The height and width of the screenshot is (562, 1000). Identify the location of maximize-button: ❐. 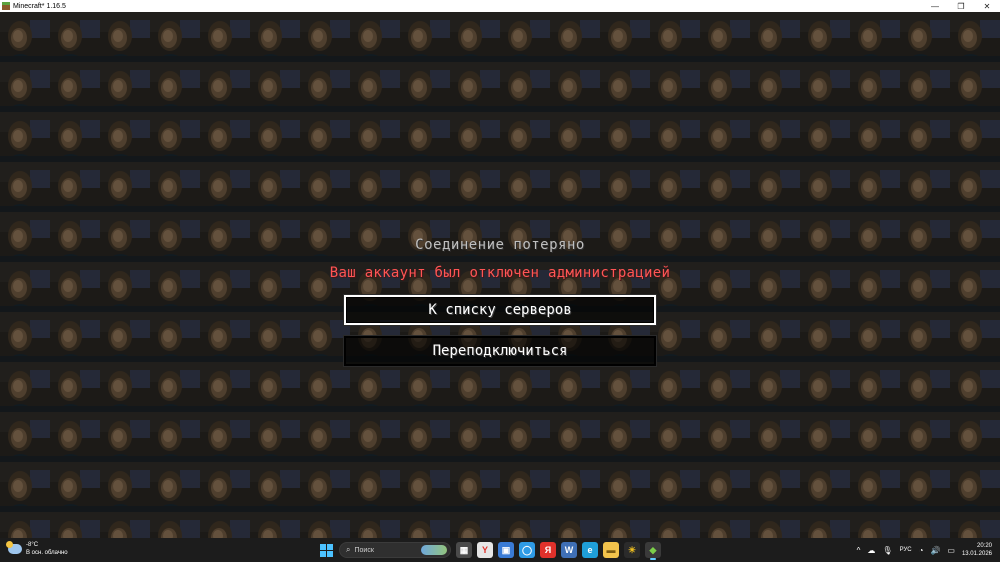
(961, 6).